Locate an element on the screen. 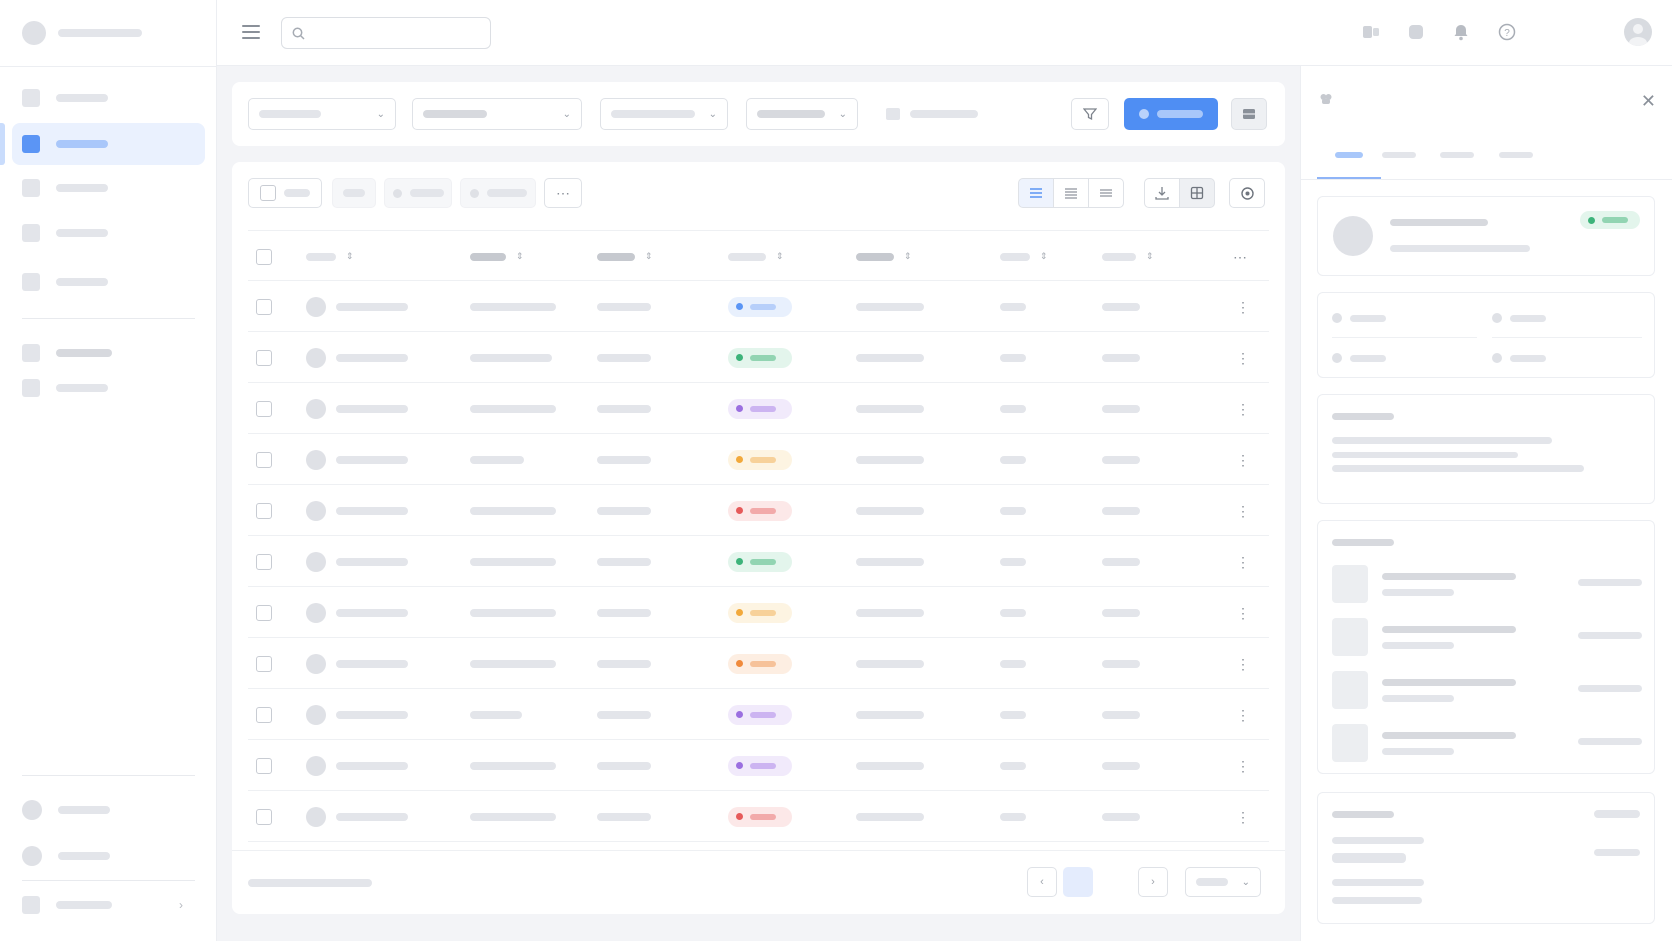  search-box is located at coordinates (386, 33).